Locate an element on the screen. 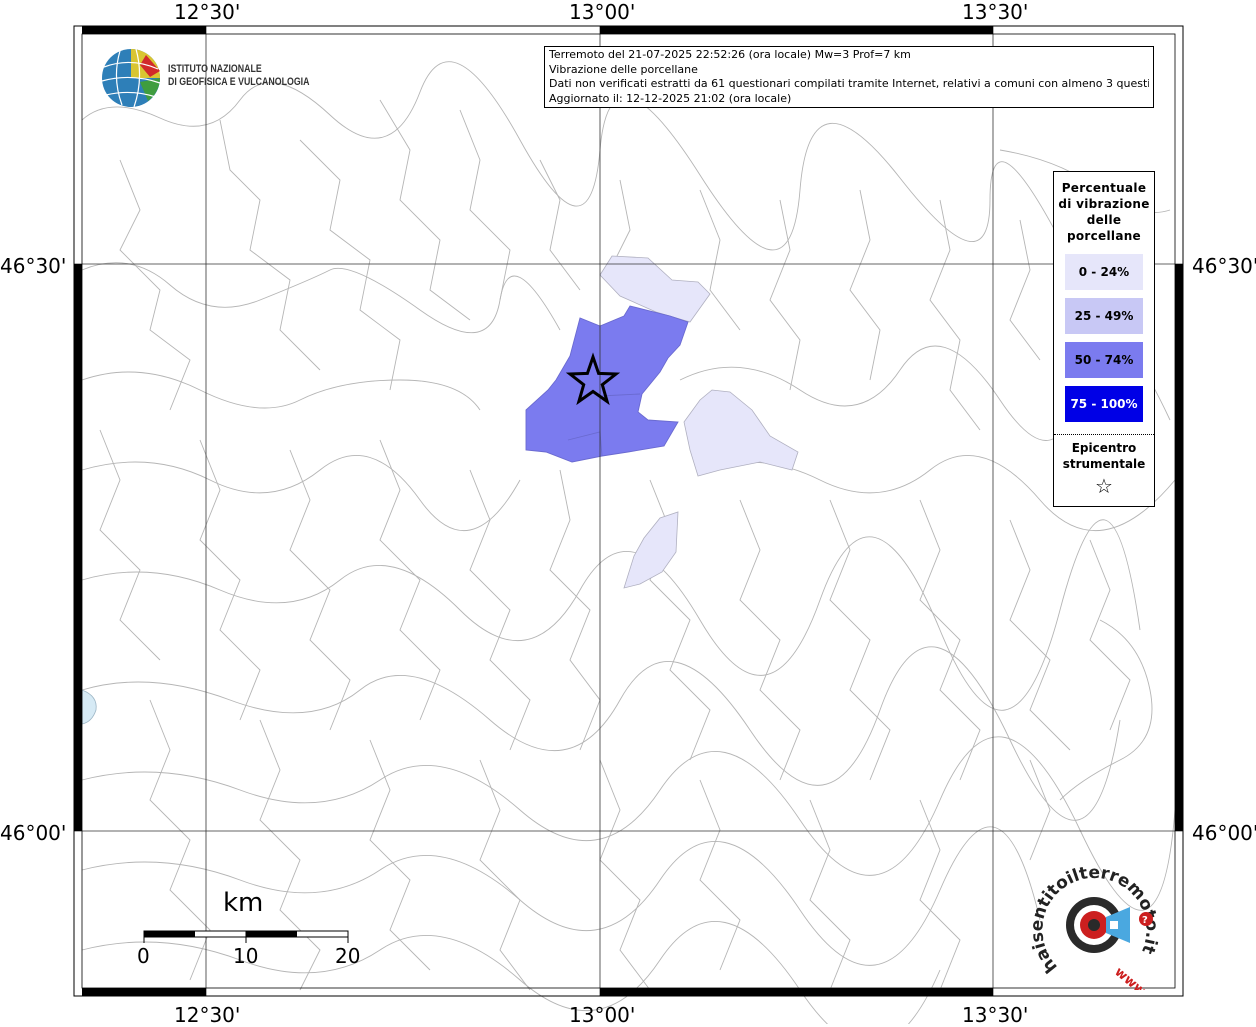 The width and height of the screenshot is (1256, 1027). legend-item-25-49: 25 - 49% is located at coordinates (1104, 316).